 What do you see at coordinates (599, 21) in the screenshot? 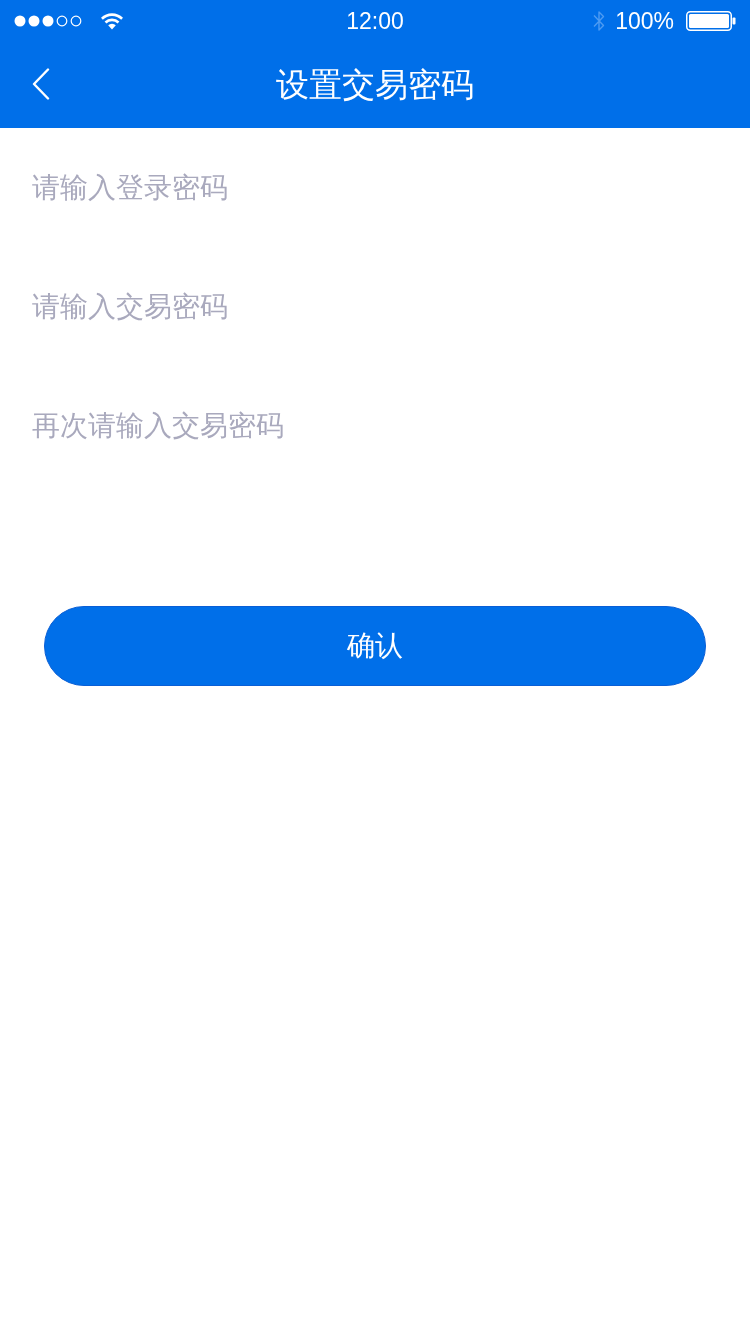
I see `bluetooth-icon` at bounding box center [599, 21].